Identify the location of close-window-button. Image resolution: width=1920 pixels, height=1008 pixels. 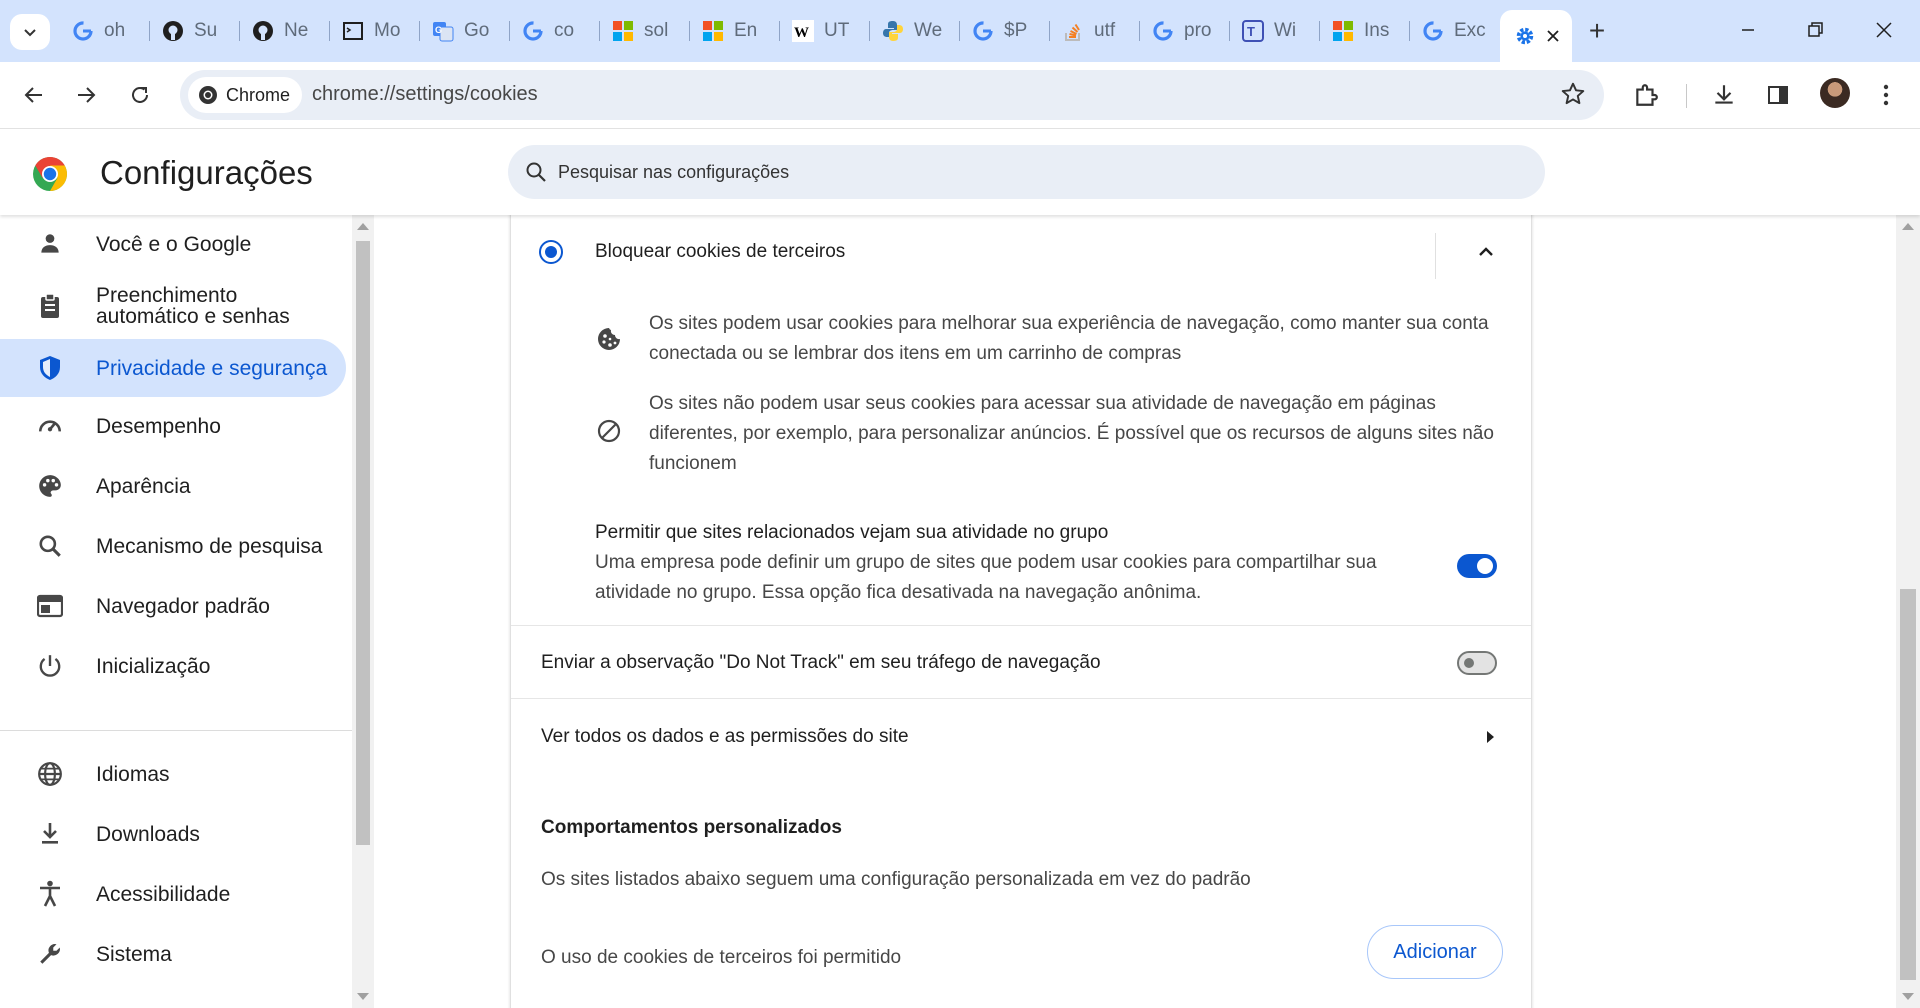
(1884, 30).